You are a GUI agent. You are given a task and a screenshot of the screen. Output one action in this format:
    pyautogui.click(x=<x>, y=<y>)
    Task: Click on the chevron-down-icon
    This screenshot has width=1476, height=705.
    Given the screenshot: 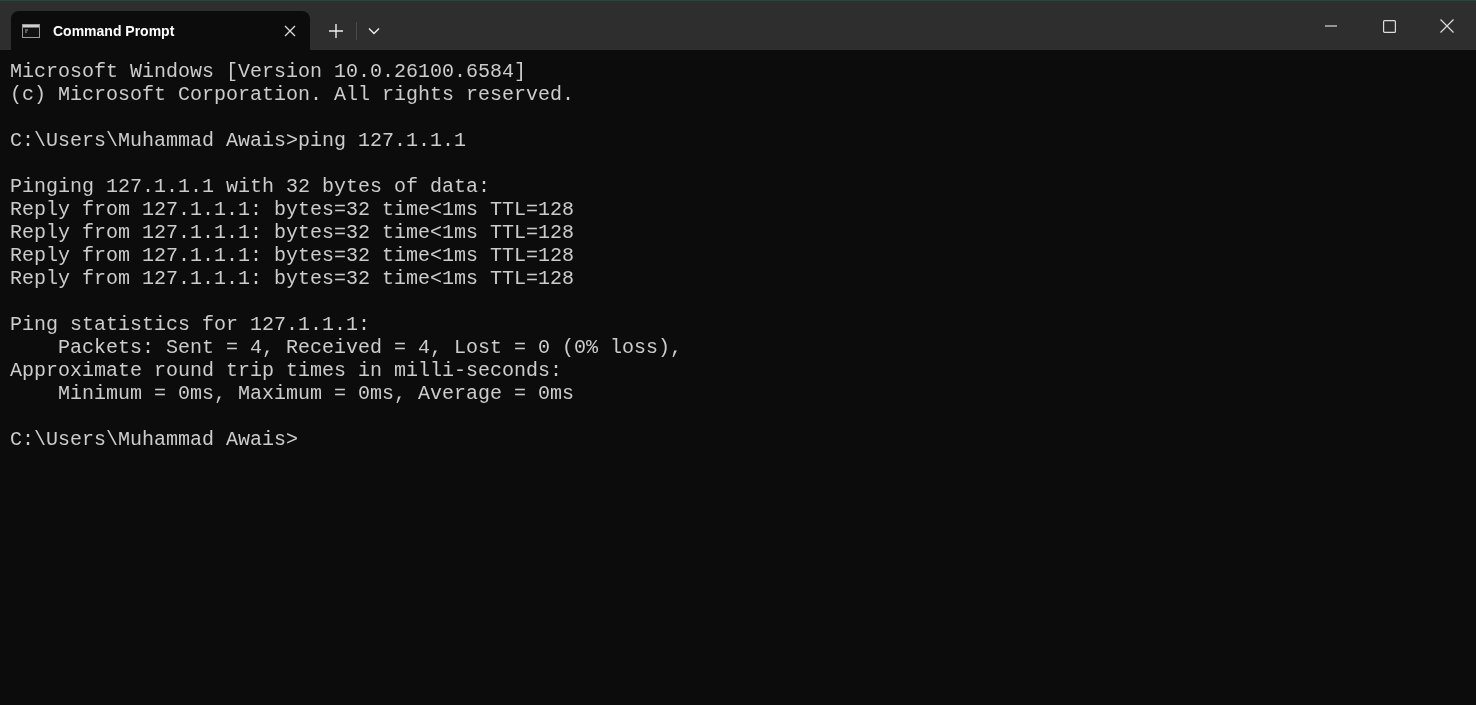 What is the action you would take?
    pyautogui.click(x=374, y=30)
    